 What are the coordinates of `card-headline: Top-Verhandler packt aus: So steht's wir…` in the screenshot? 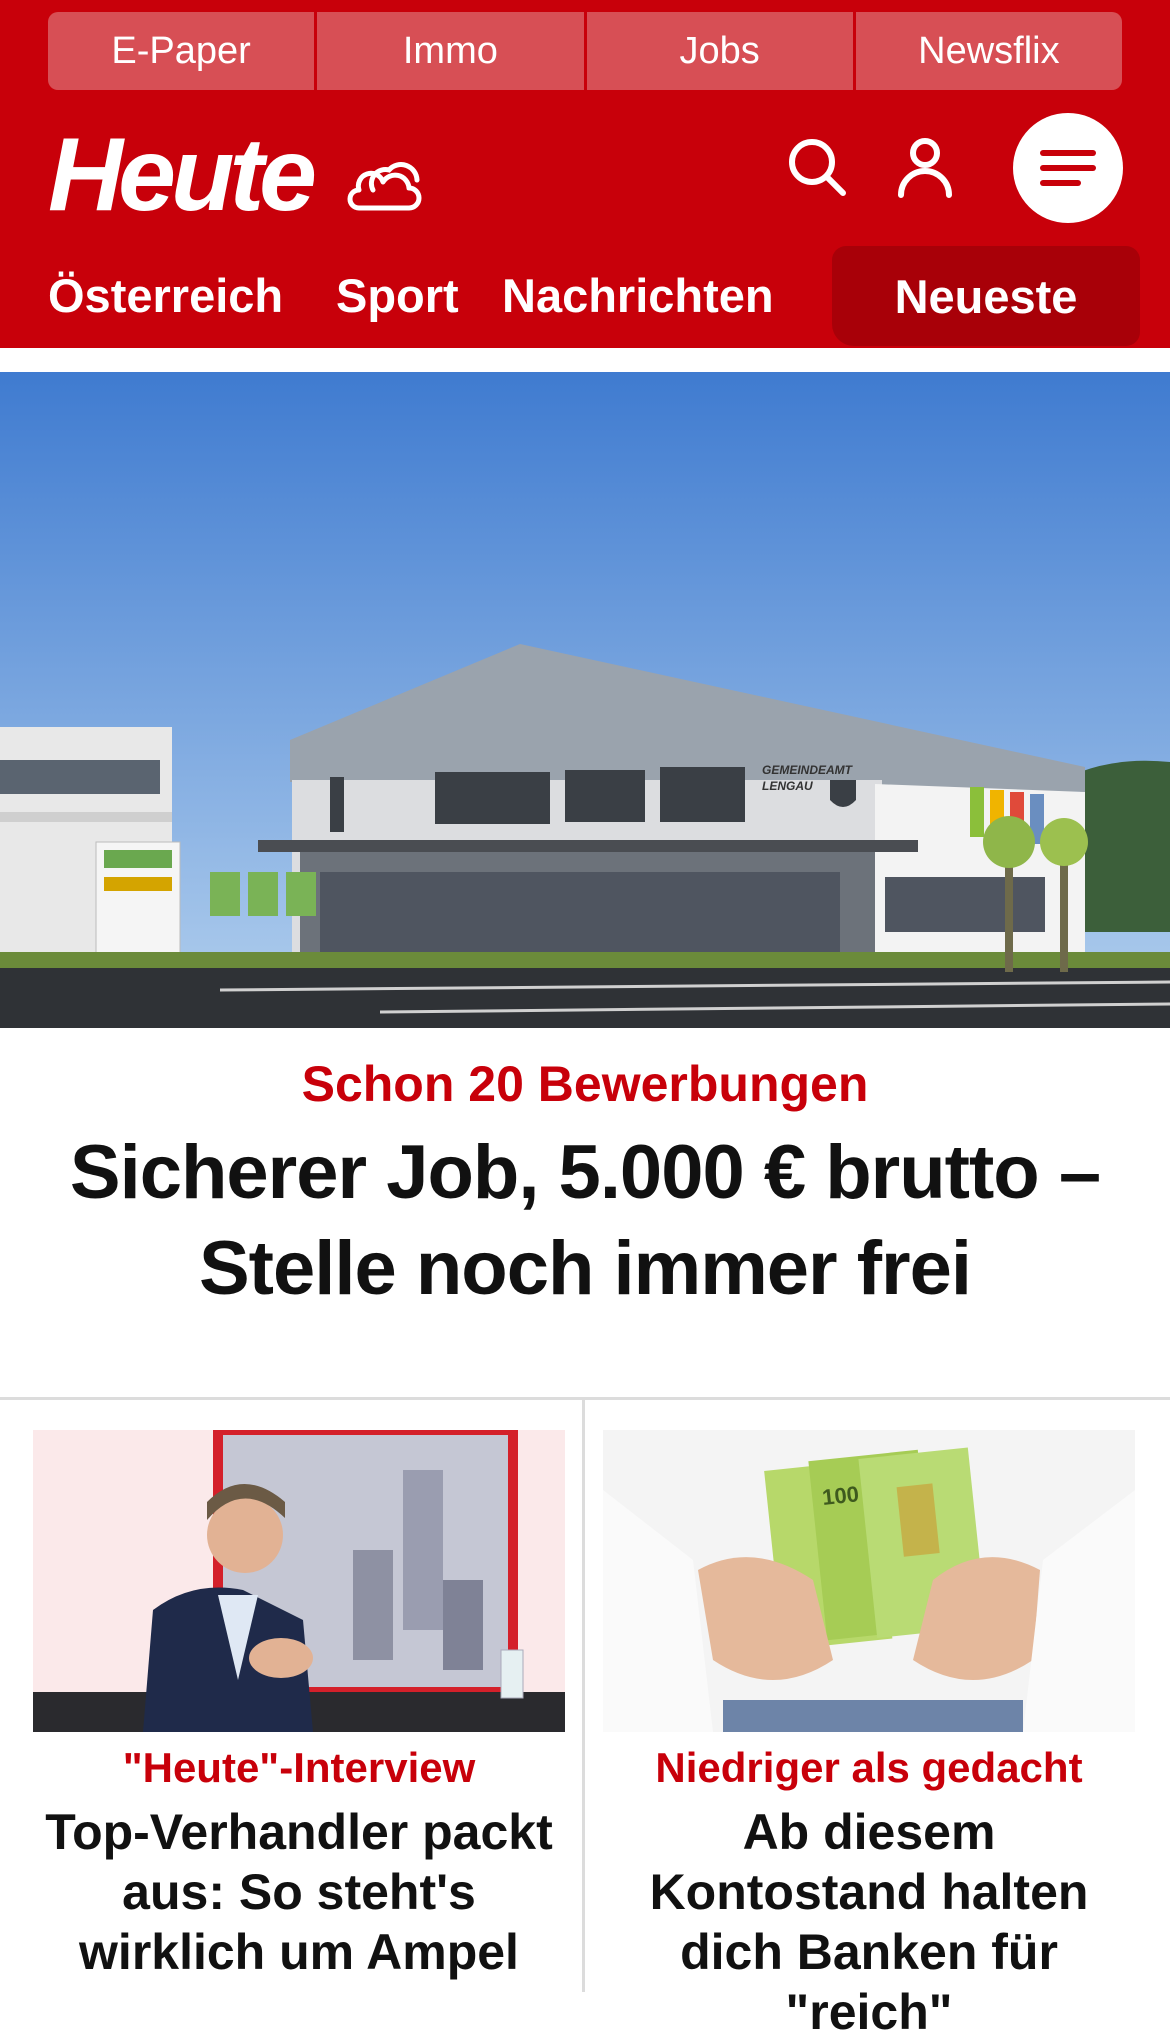 It's located at (299, 1892).